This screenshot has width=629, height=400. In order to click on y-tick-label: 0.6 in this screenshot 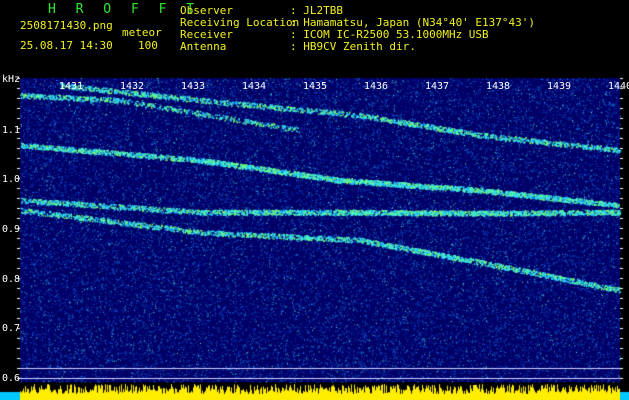, I will do `click(11, 378)`.